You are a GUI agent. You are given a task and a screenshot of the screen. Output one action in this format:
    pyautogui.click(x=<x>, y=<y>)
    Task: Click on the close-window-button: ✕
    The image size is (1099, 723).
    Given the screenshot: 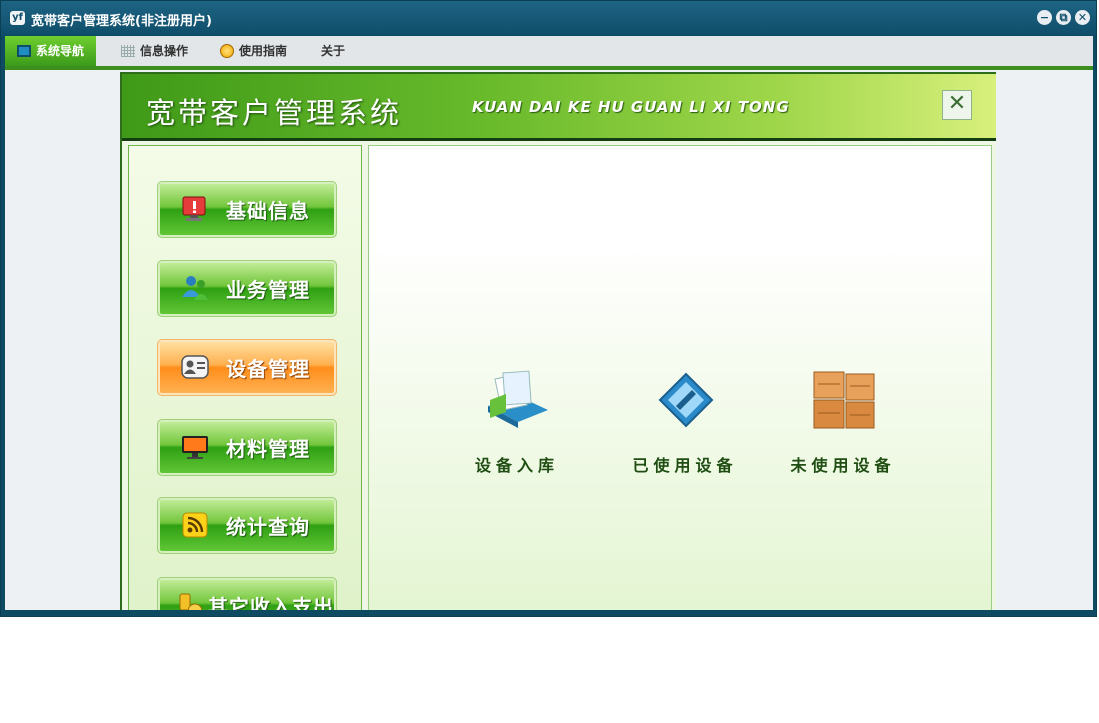 What is the action you would take?
    pyautogui.click(x=1082, y=17)
    